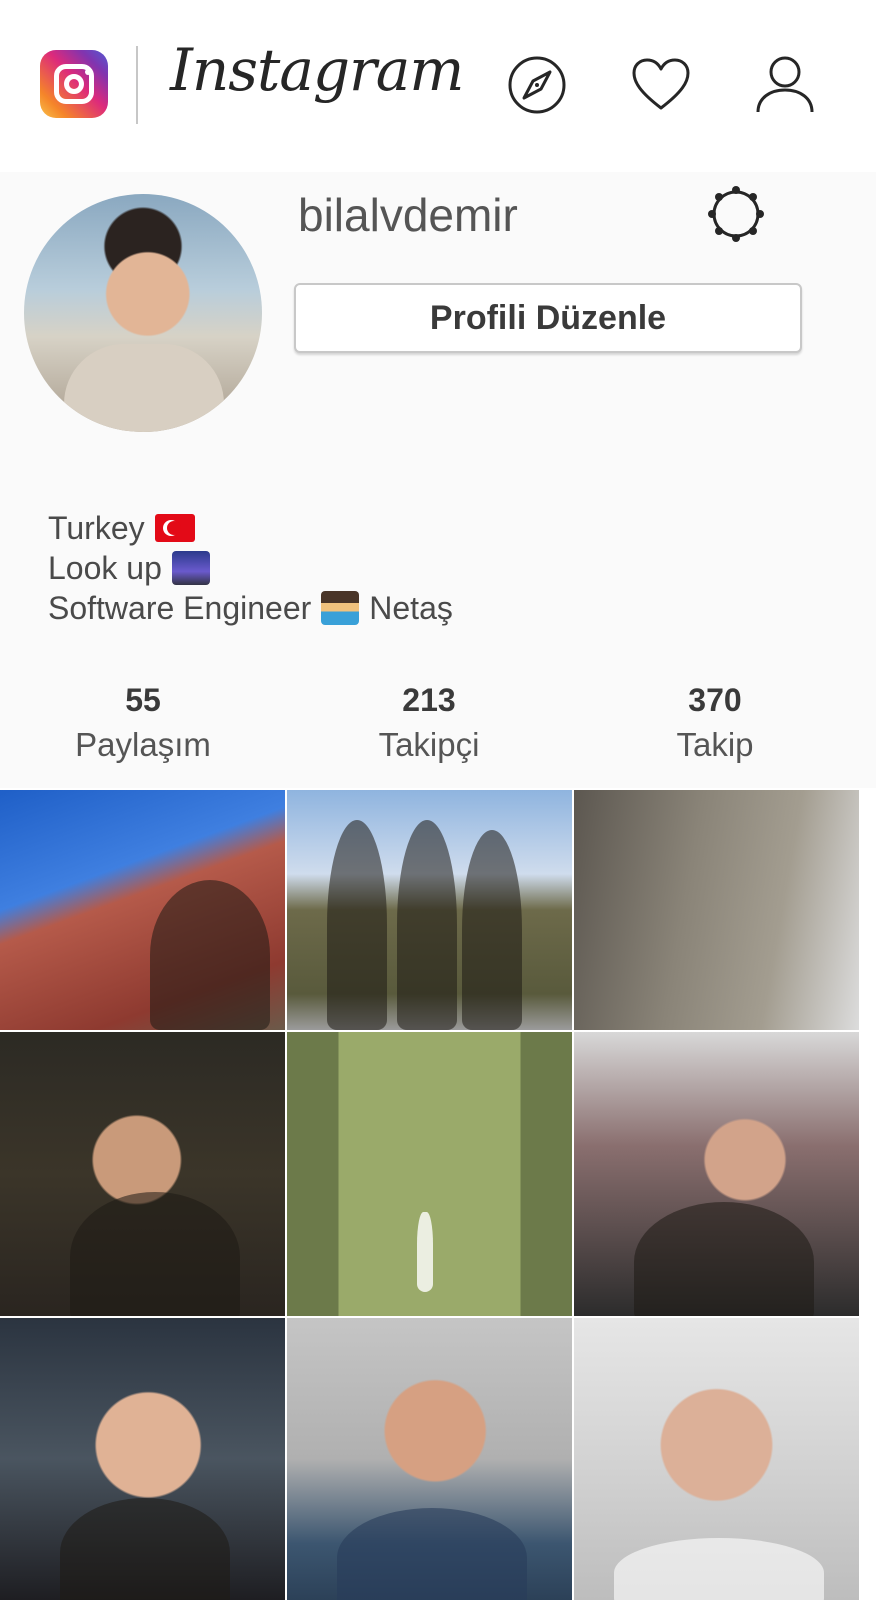 Image resolution: width=876 pixels, height=1600 pixels. I want to click on top-bar: Instagram, so click(438, 86).